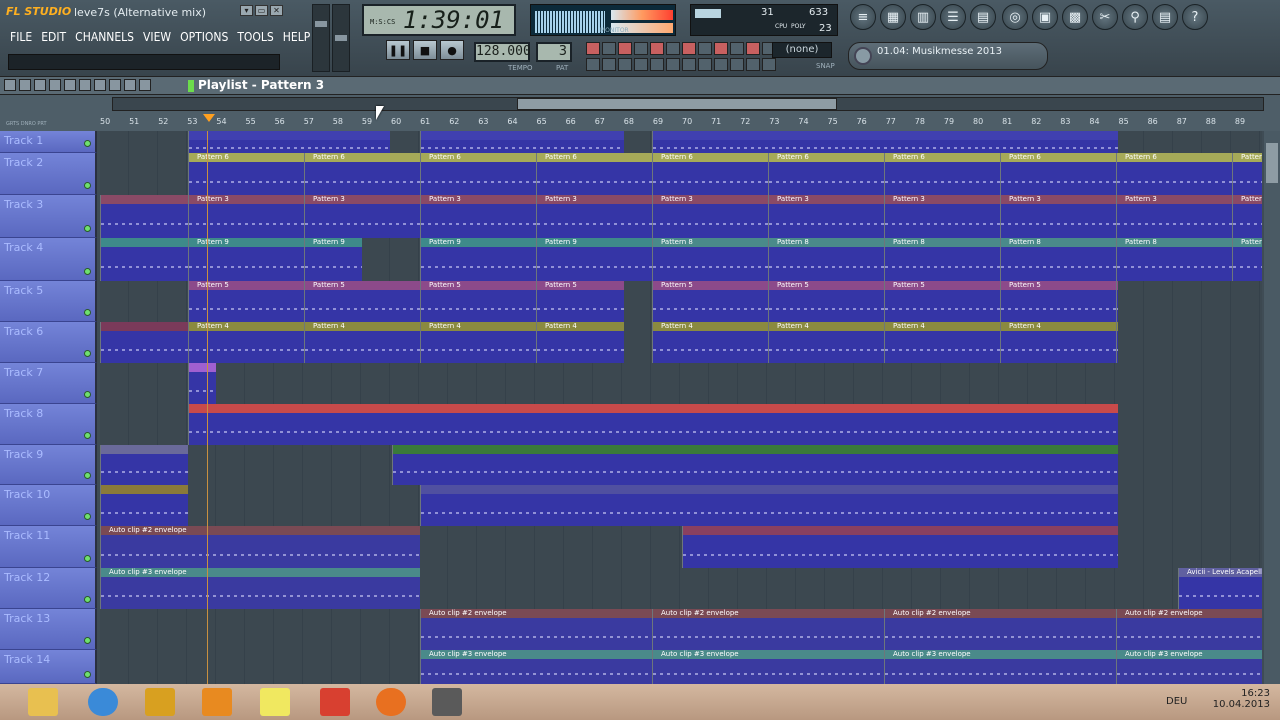 This screenshot has height=720, width=1280. I want to click on track-header: Track 3, so click(48, 216).